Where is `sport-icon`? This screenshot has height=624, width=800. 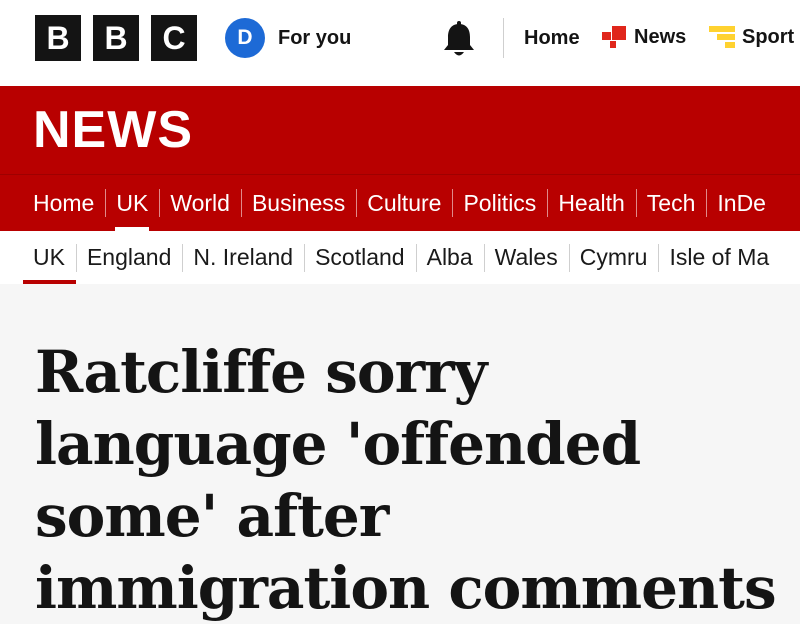
sport-icon is located at coordinates (722, 37).